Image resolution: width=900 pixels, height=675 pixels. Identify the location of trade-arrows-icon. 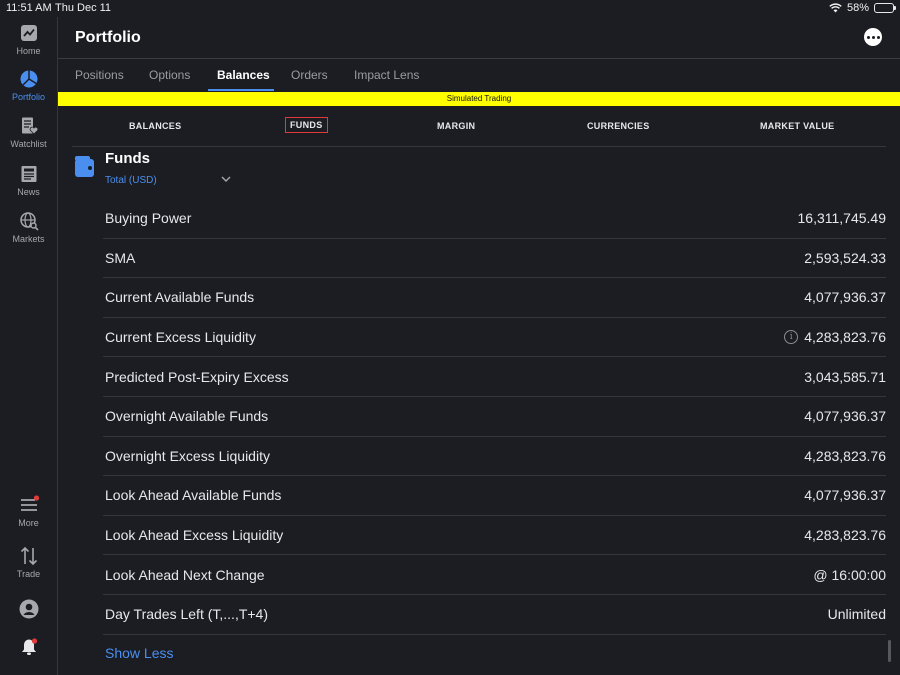
(28, 556).